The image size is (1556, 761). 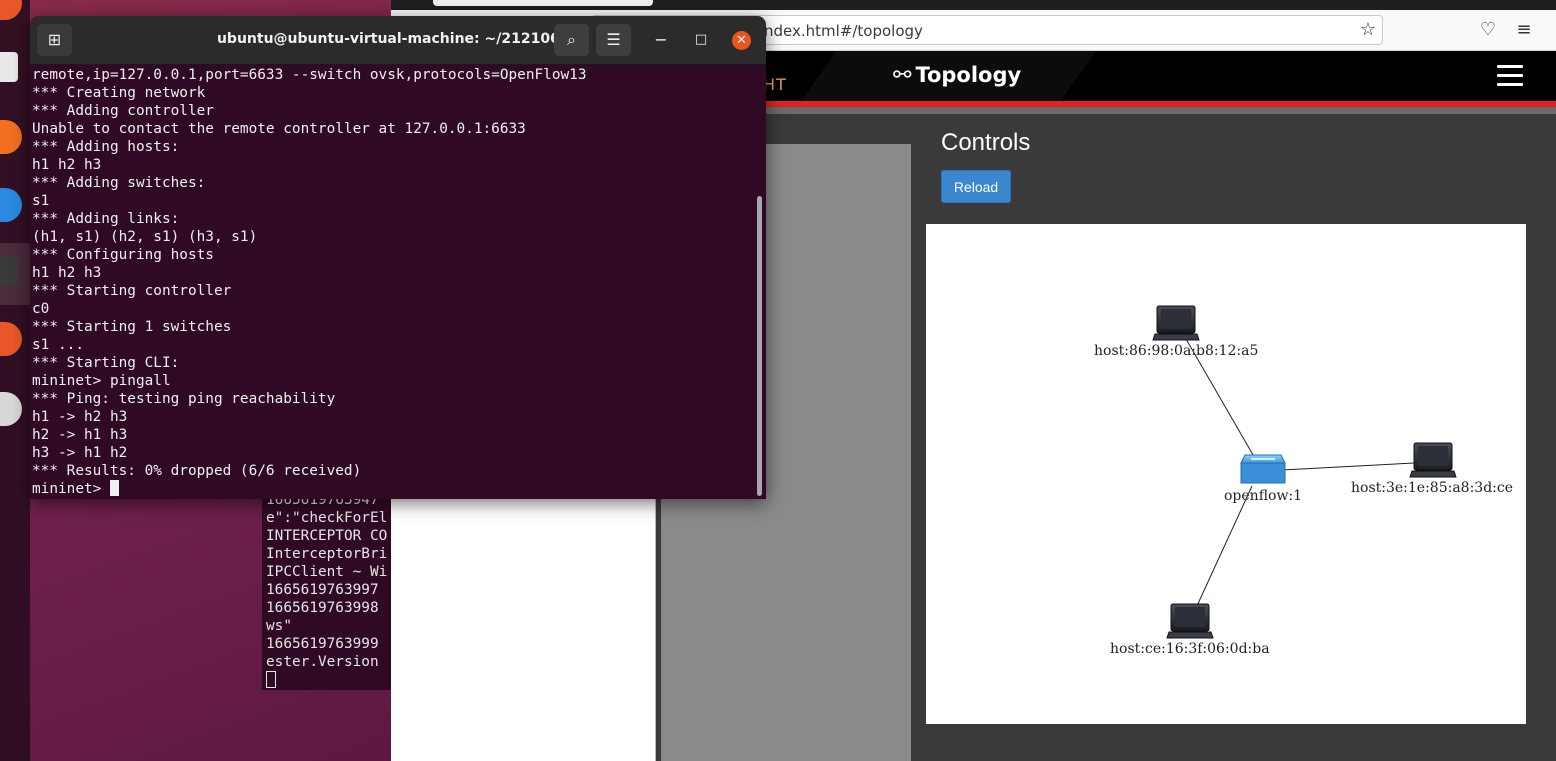 What do you see at coordinates (1432, 488) in the screenshot?
I see `node-label: host:3e:1e:85:a8:3d:ce` at bounding box center [1432, 488].